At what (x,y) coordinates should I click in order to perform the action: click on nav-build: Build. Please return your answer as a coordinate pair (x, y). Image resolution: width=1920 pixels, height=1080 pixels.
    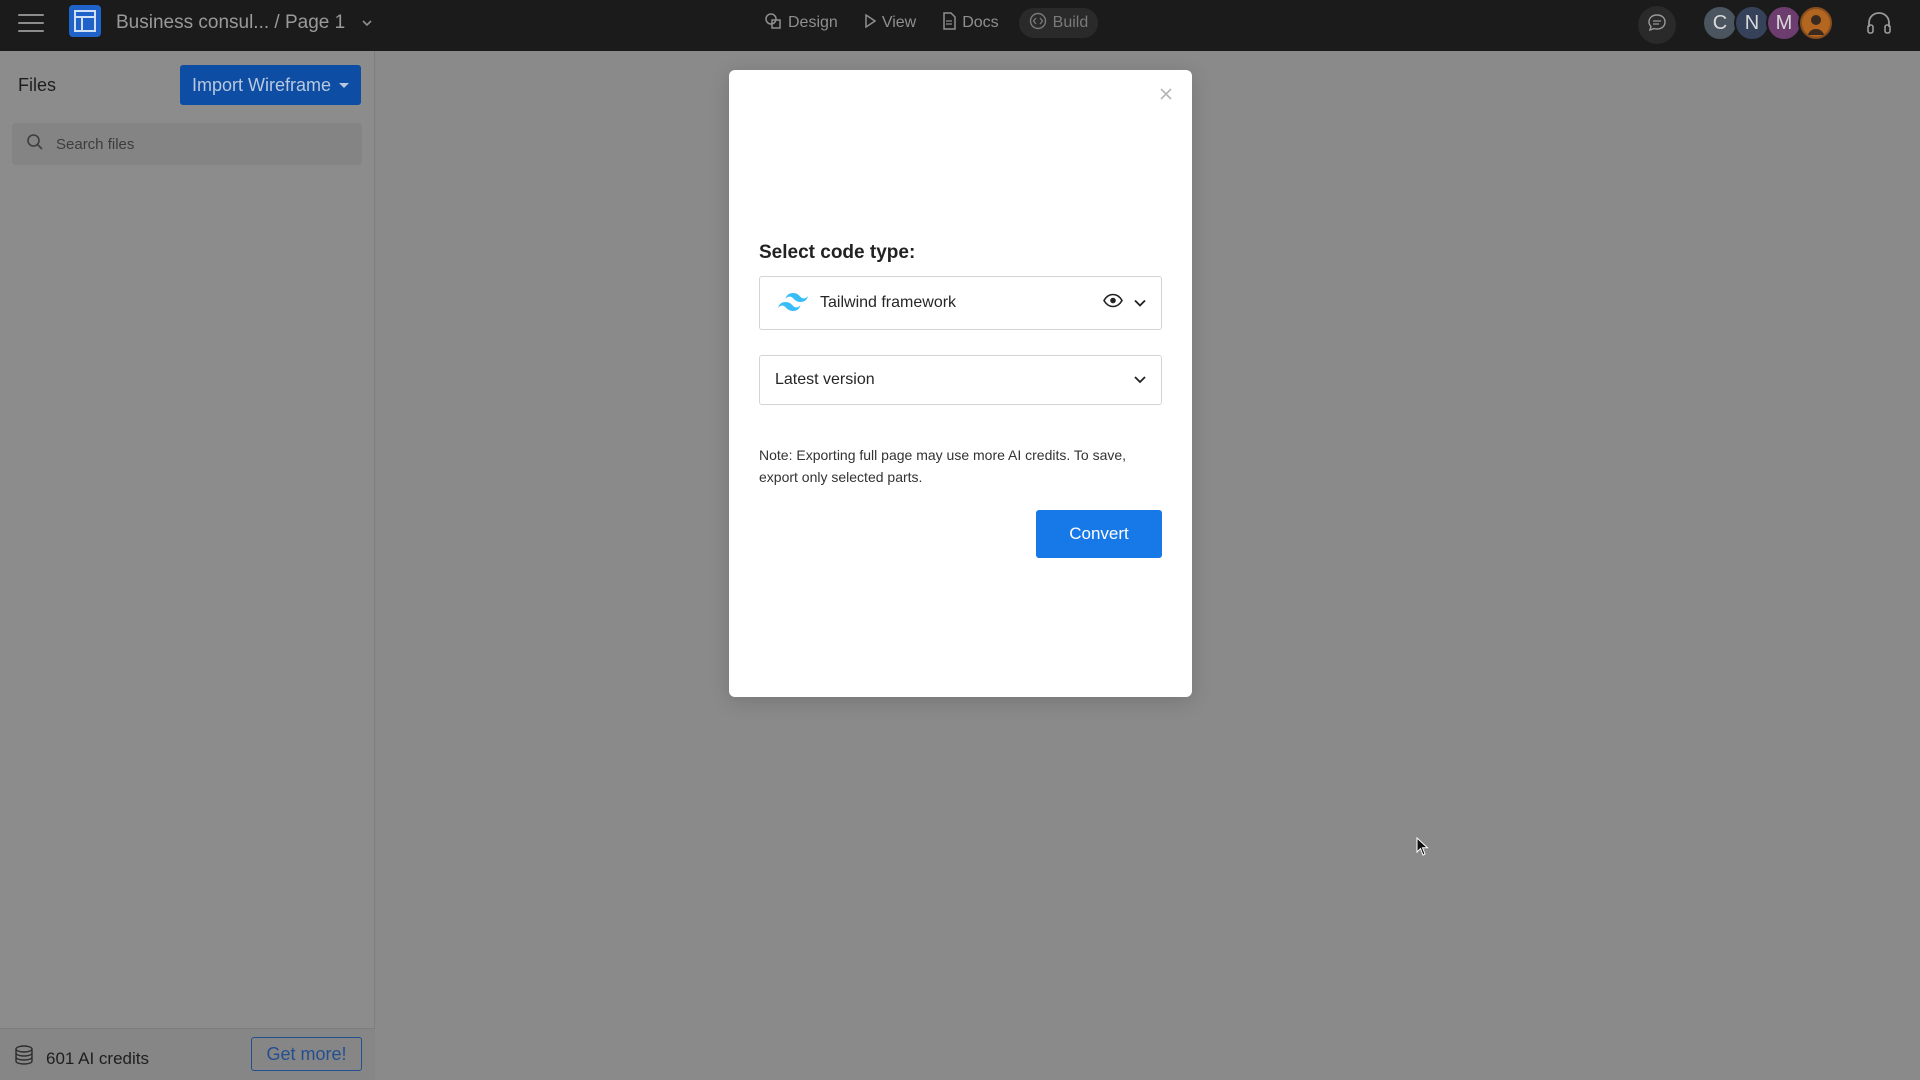
    Looking at the image, I should click on (1058, 23).